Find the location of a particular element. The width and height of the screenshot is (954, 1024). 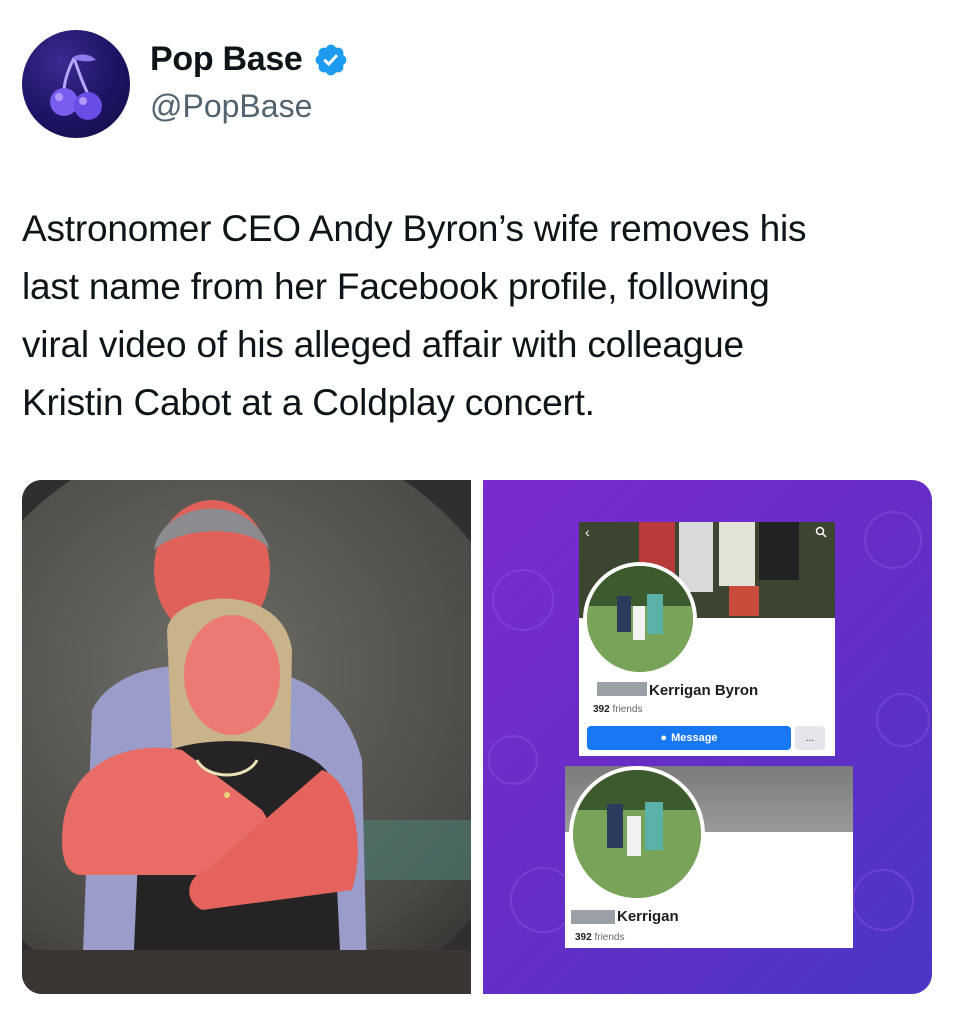

message-button-label: Message is located at coordinates (694, 738).